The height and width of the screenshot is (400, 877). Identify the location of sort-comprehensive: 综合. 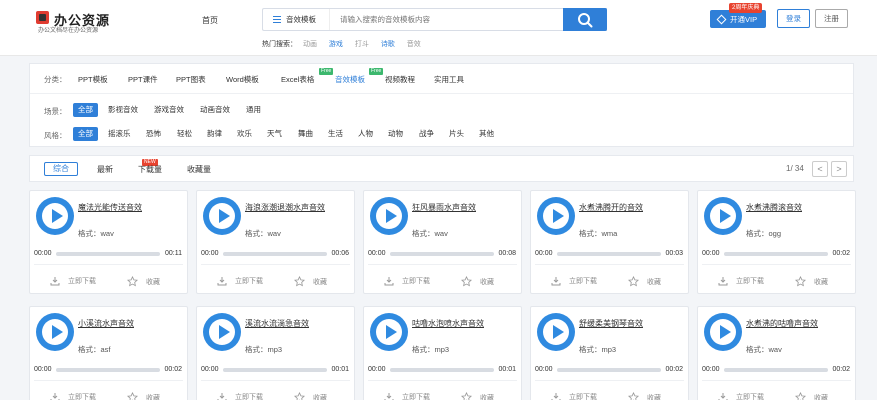
(61, 169).